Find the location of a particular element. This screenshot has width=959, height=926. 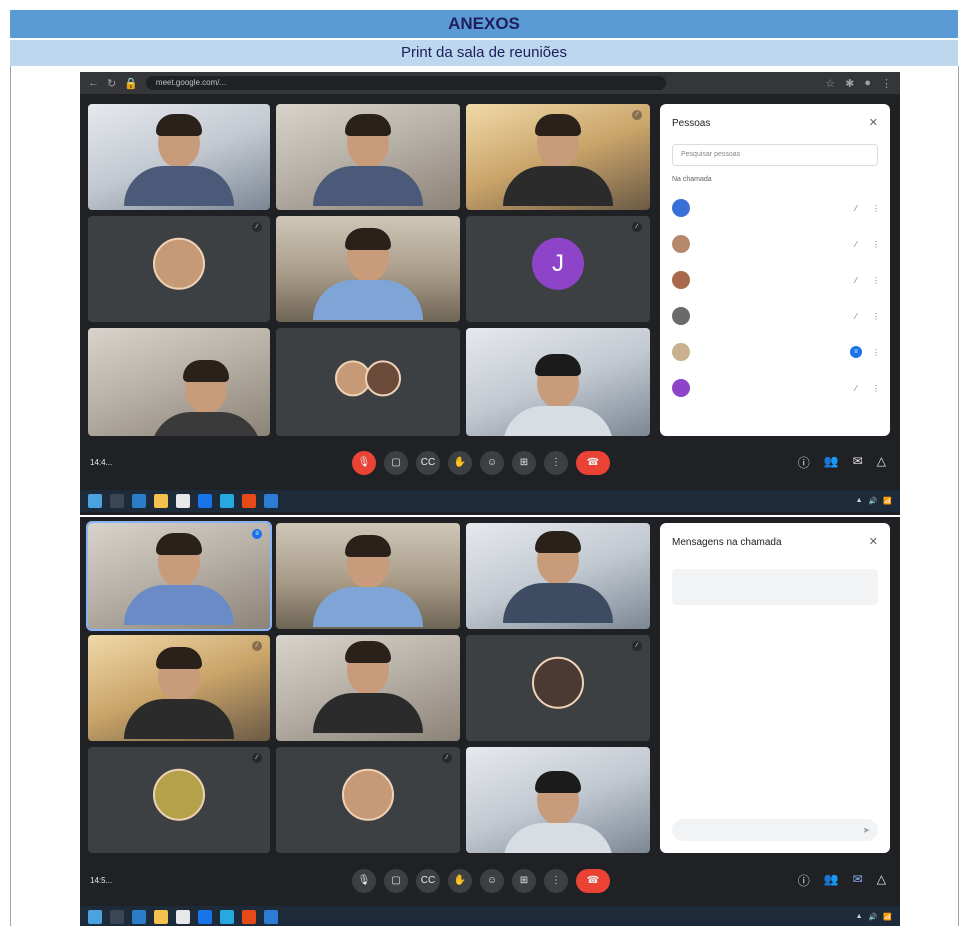

send-icon: ➤ is located at coordinates (866, 830).